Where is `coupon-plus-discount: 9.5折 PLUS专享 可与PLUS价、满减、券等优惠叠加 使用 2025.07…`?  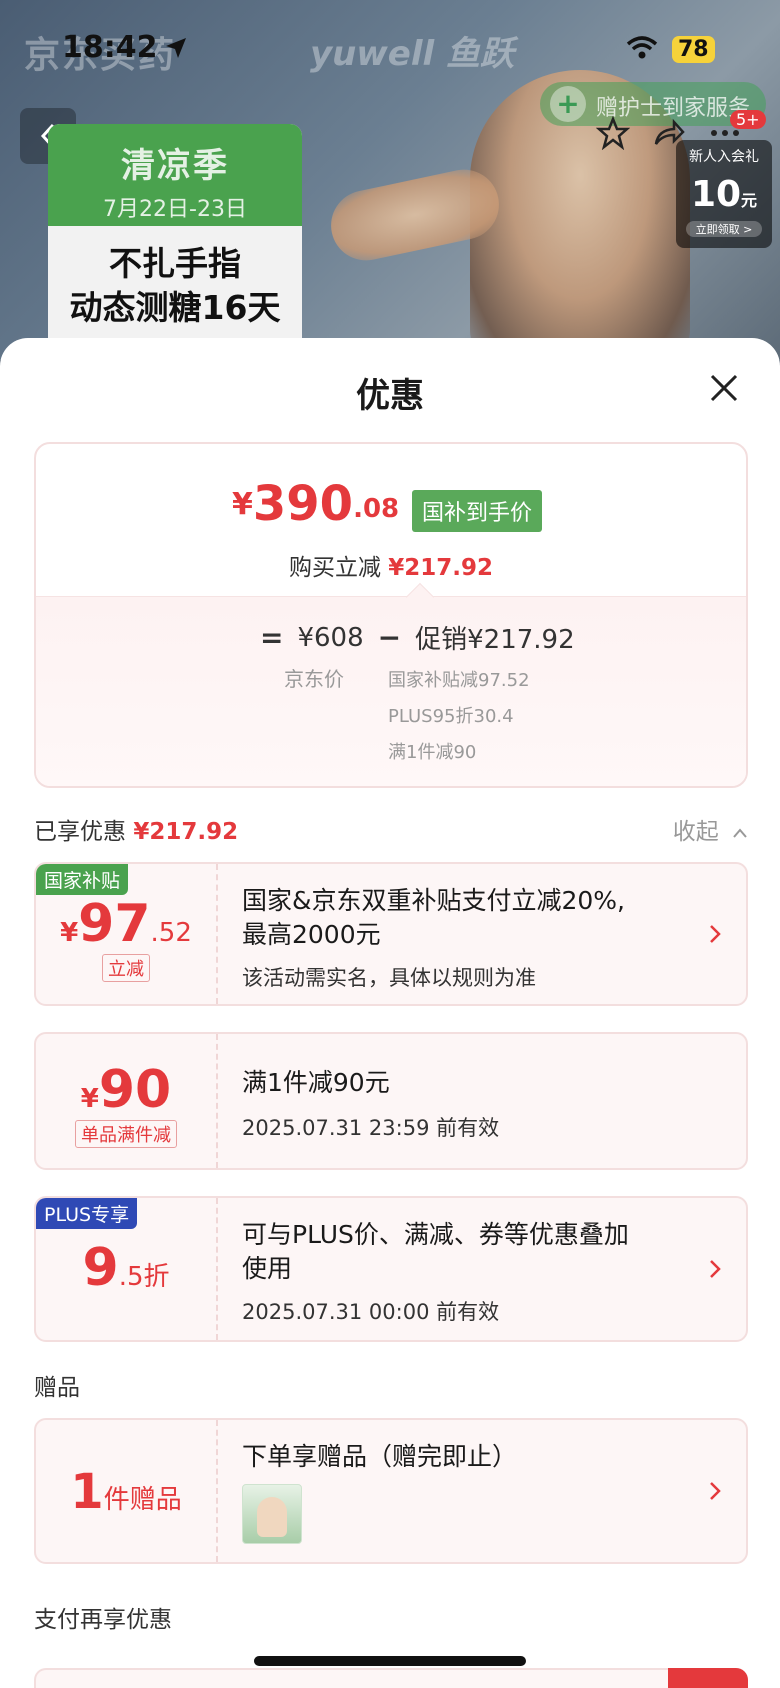
coupon-plus-discount: 9.5折 PLUS专享 可与PLUS价、满减、券等优惠叠加 使用 2025.07… is located at coordinates (391, 1269).